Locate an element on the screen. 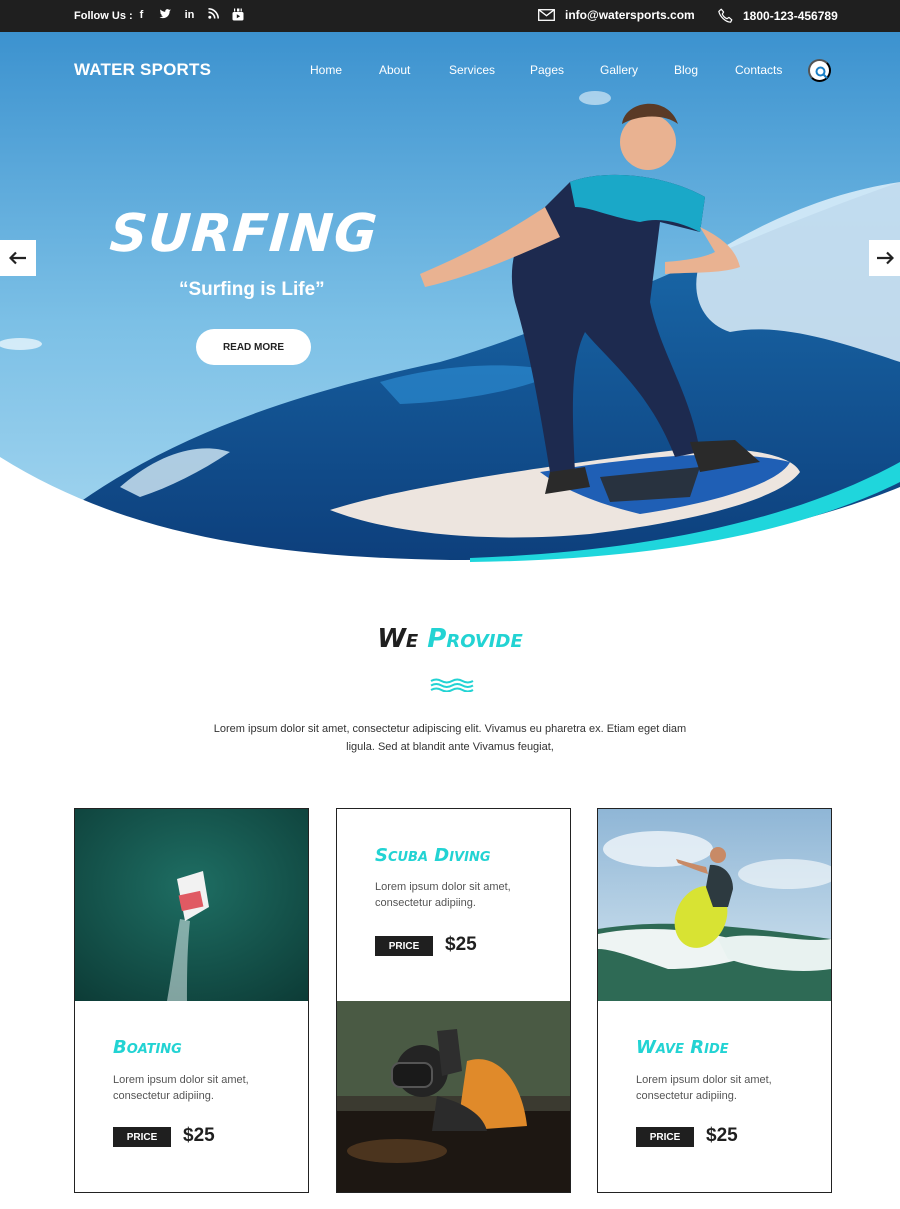  wave-ride-image is located at coordinates (714, 905).